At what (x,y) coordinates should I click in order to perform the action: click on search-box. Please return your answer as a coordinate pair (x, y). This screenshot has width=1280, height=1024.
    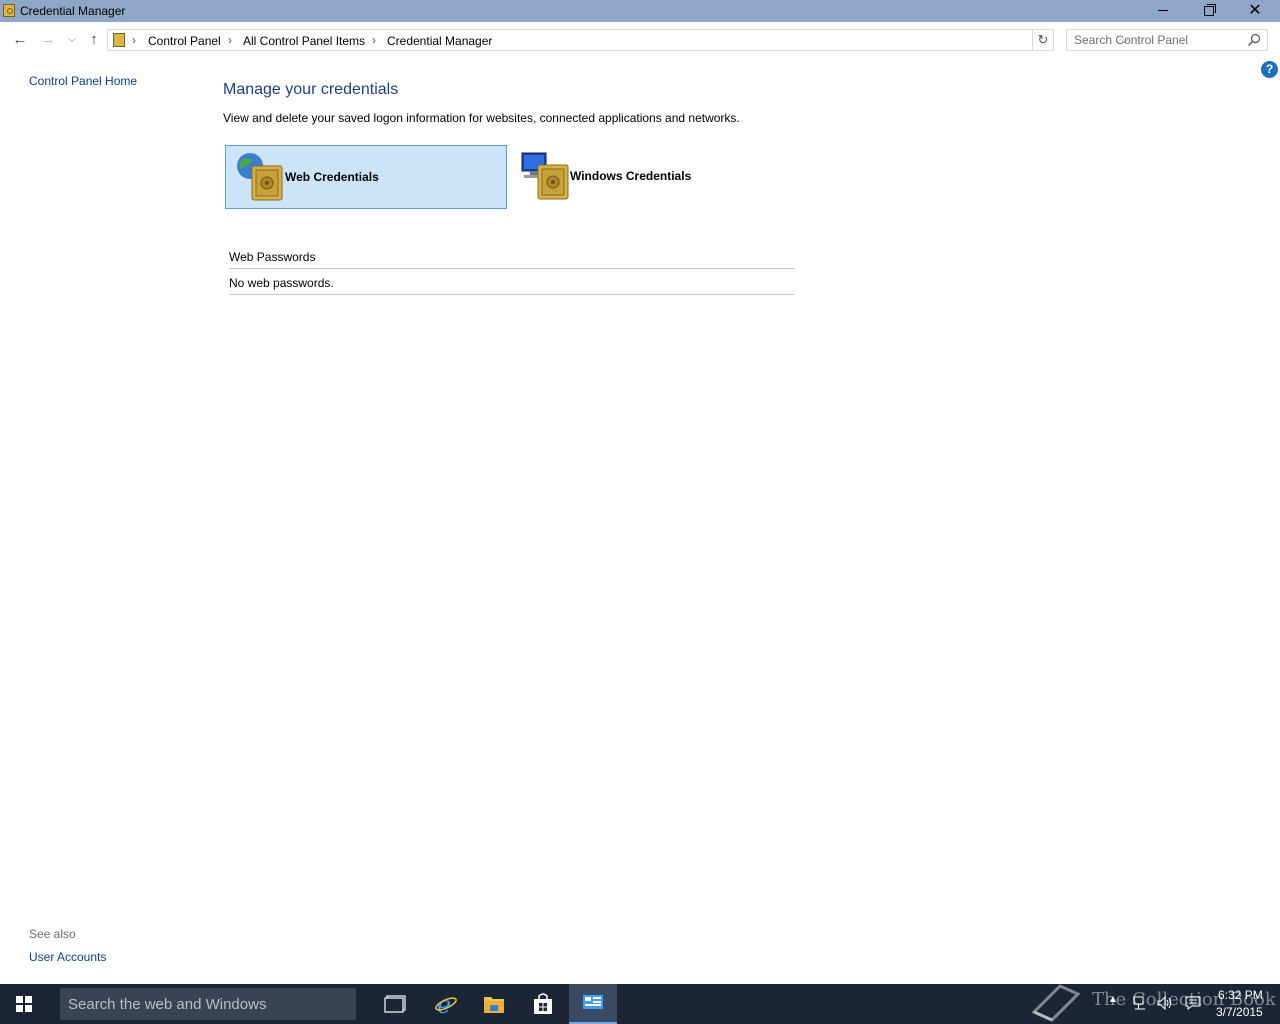
    Looking at the image, I should click on (1167, 40).